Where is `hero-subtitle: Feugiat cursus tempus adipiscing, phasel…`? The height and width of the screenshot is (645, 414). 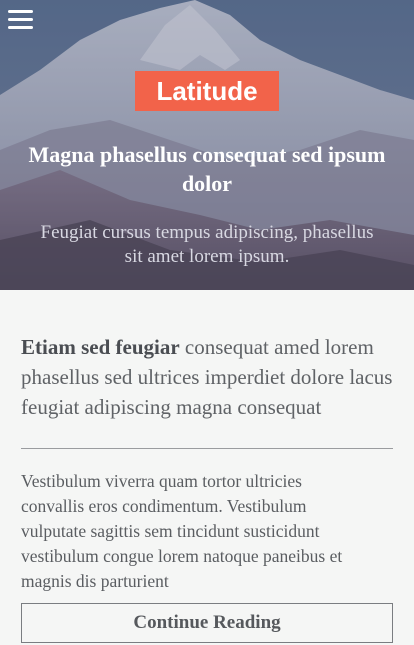
hero-subtitle: Feugiat cursus tempus adipiscing, phasel… is located at coordinates (207, 244).